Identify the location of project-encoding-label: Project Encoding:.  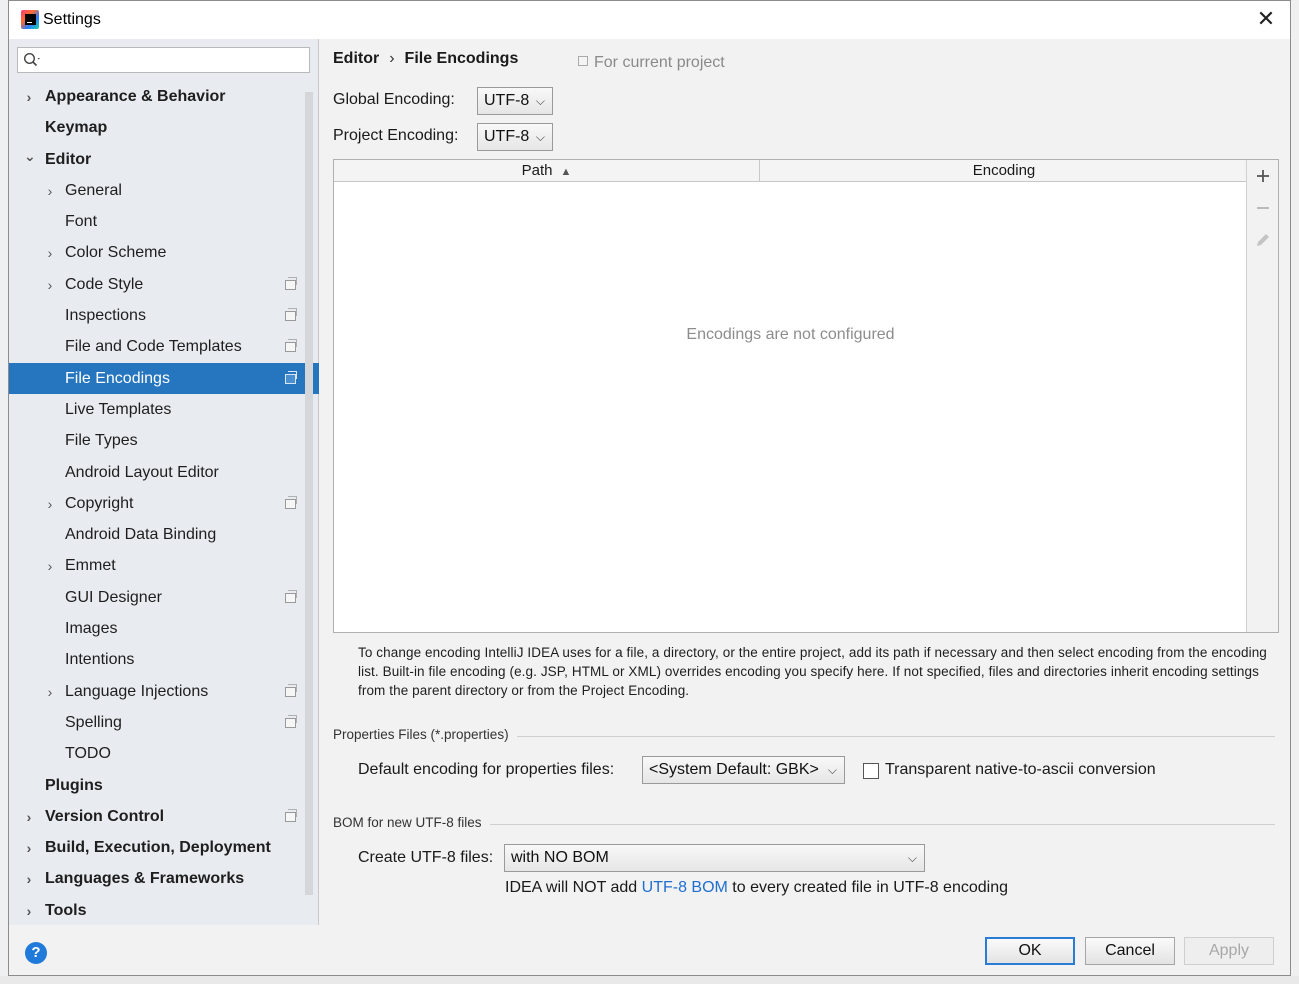
(396, 135).